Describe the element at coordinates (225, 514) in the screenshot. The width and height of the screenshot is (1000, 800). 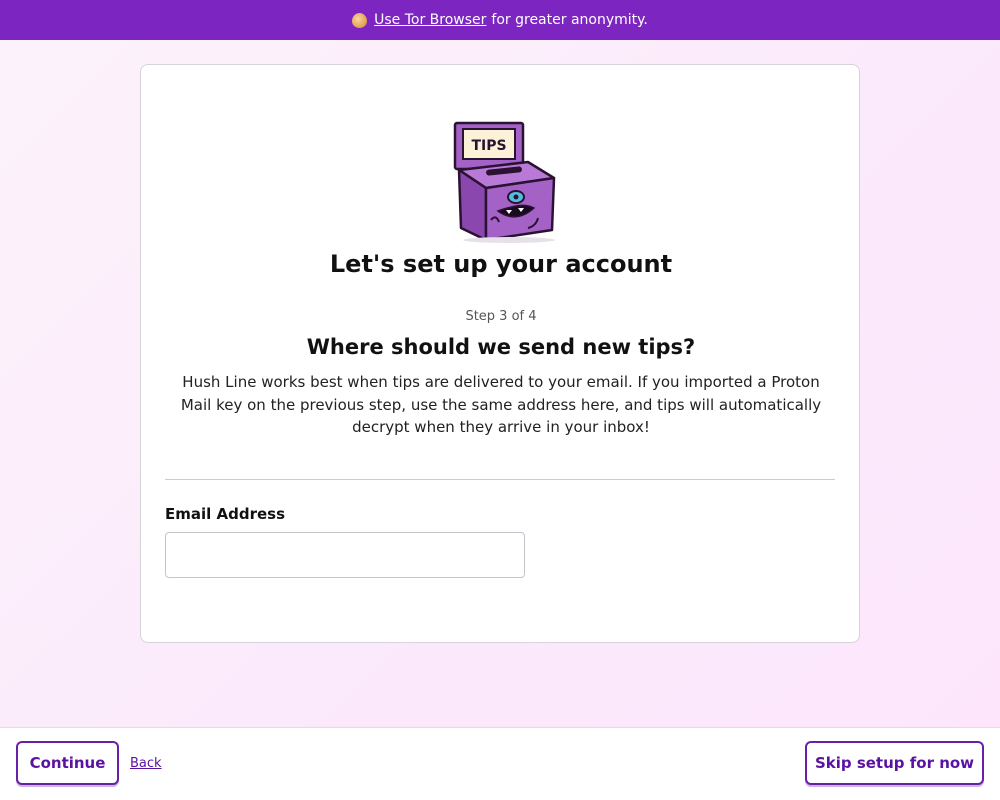
I see `email-label: Email Address` at that location.